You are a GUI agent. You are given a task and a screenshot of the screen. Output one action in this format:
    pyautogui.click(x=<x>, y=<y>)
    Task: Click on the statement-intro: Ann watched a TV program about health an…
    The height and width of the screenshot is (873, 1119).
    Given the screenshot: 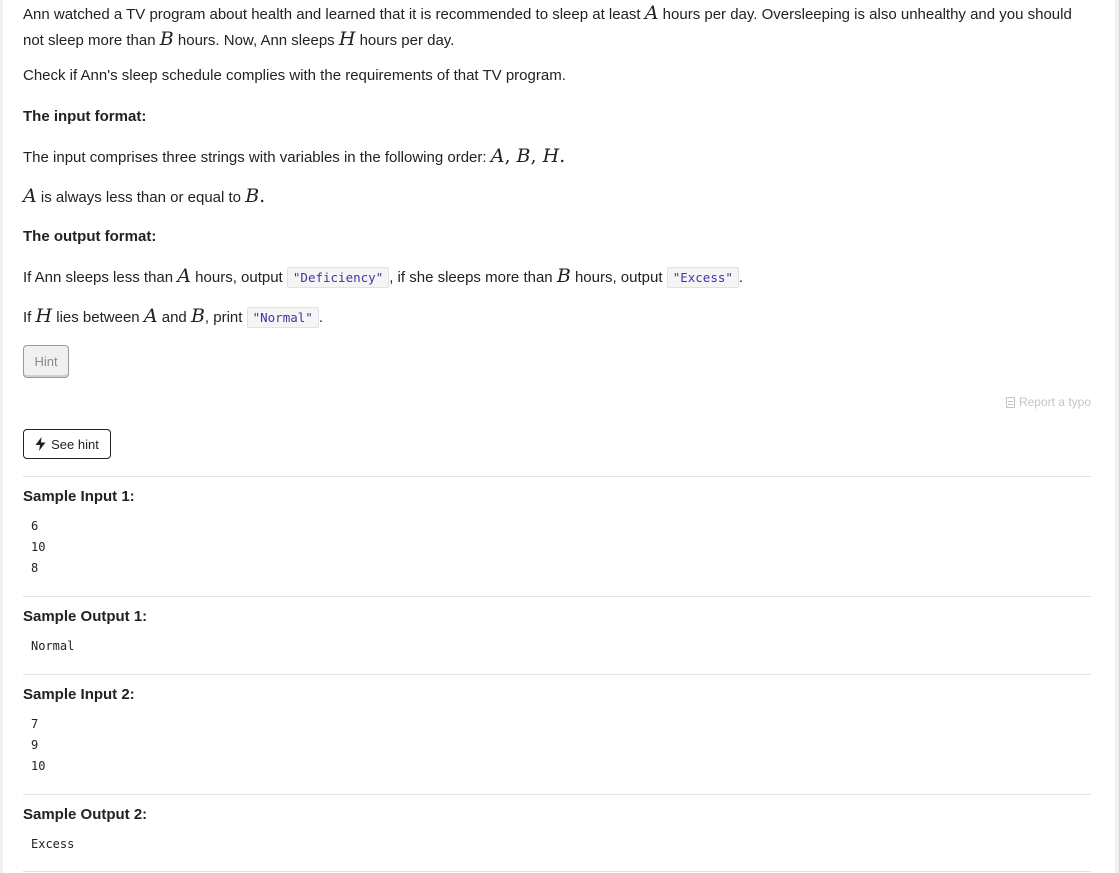 What is the action you would take?
    pyautogui.click(x=557, y=27)
    